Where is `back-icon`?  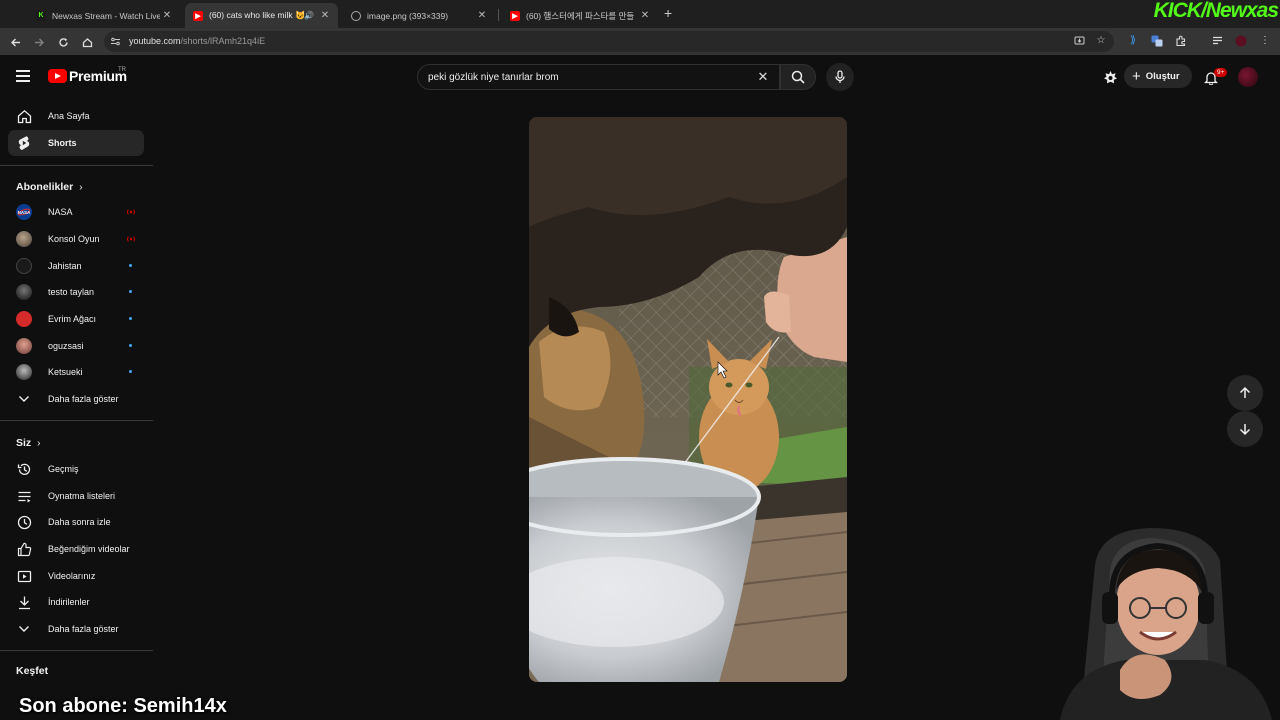 back-icon is located at coordinates (15, 42).